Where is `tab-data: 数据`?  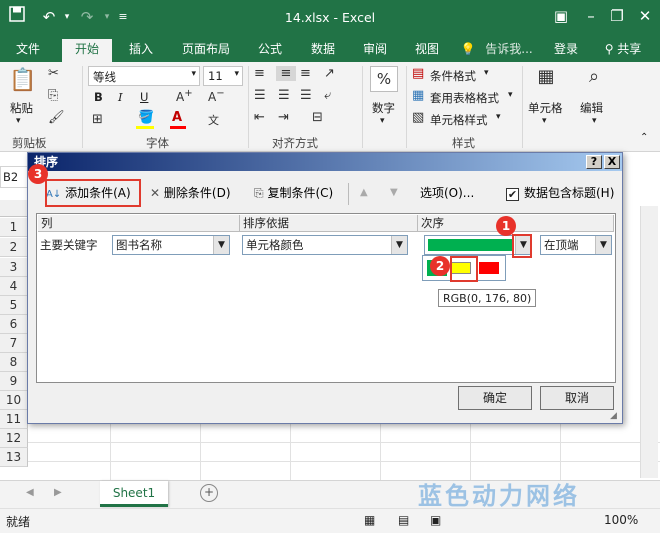 tab-data: 数据 is located at coordinates (323, 50).